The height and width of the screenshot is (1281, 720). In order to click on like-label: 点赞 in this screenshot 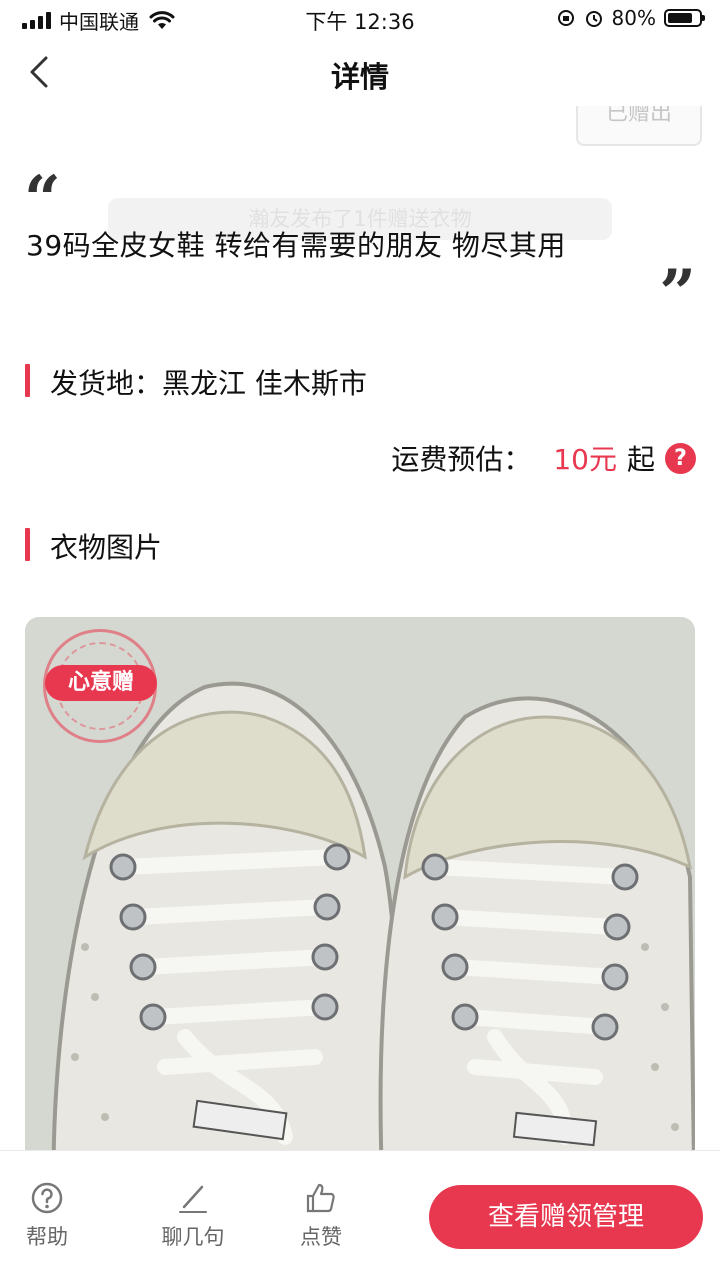, I will do `click(321, 1237)`.